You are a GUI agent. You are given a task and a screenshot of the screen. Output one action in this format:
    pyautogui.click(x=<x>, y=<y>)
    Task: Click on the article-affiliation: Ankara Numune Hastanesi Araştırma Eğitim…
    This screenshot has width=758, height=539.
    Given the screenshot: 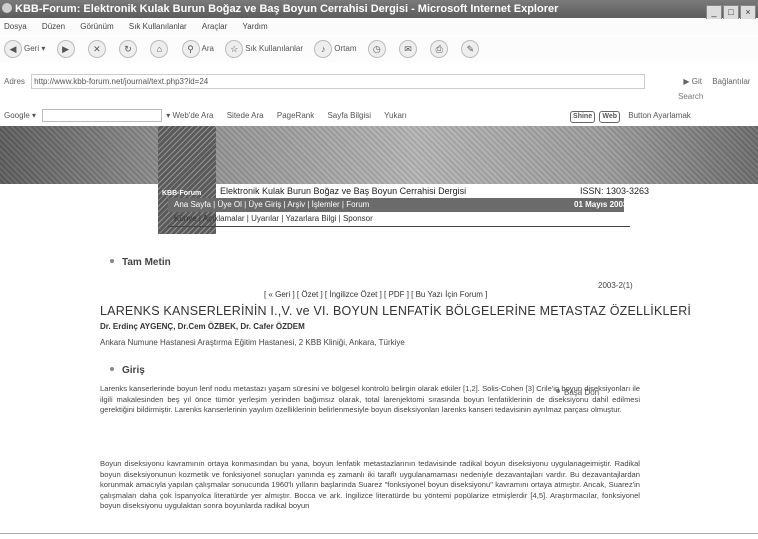 What is the action you would take?
    pyautogui.click(x=252, y=342)
    